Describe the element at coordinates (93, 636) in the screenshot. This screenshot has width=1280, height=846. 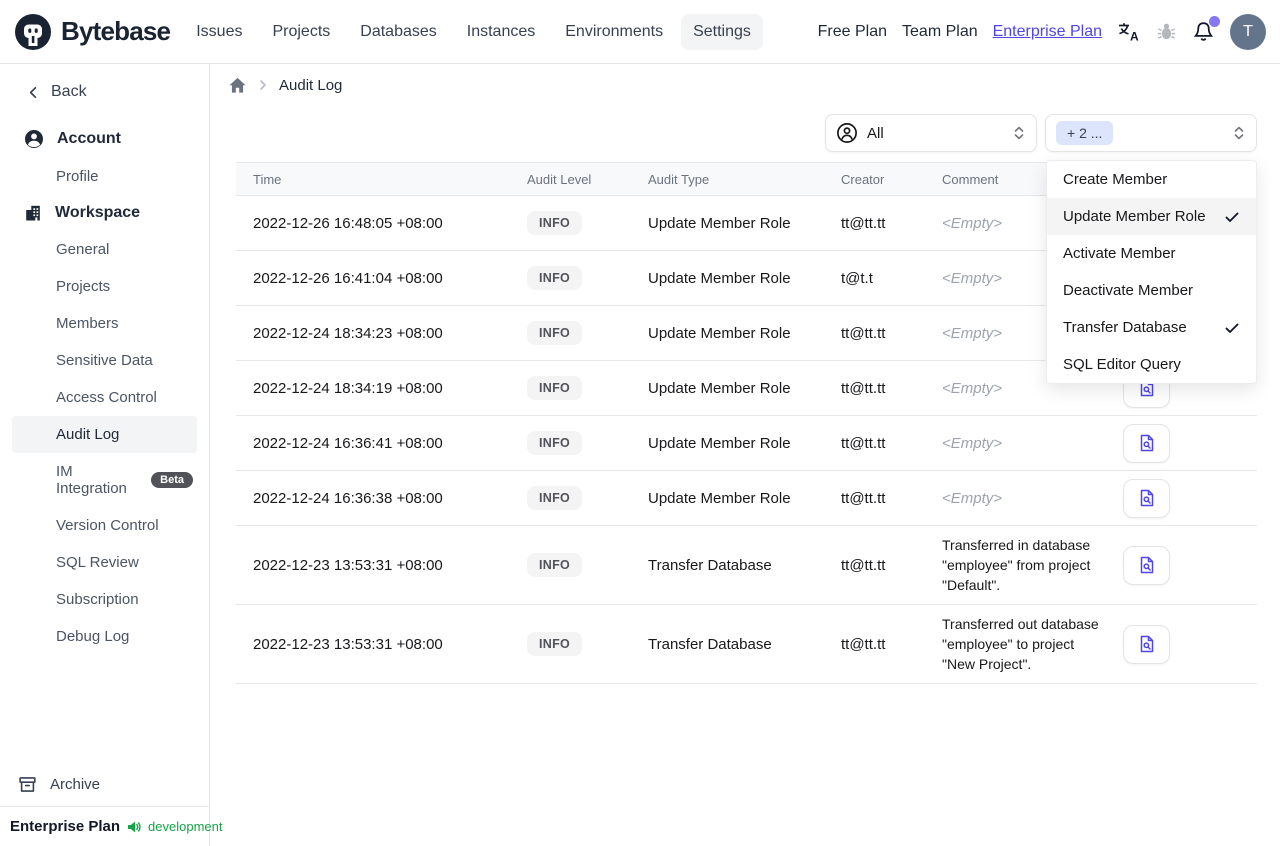
I see `sidebar-item-label: Debug Log` at that location.